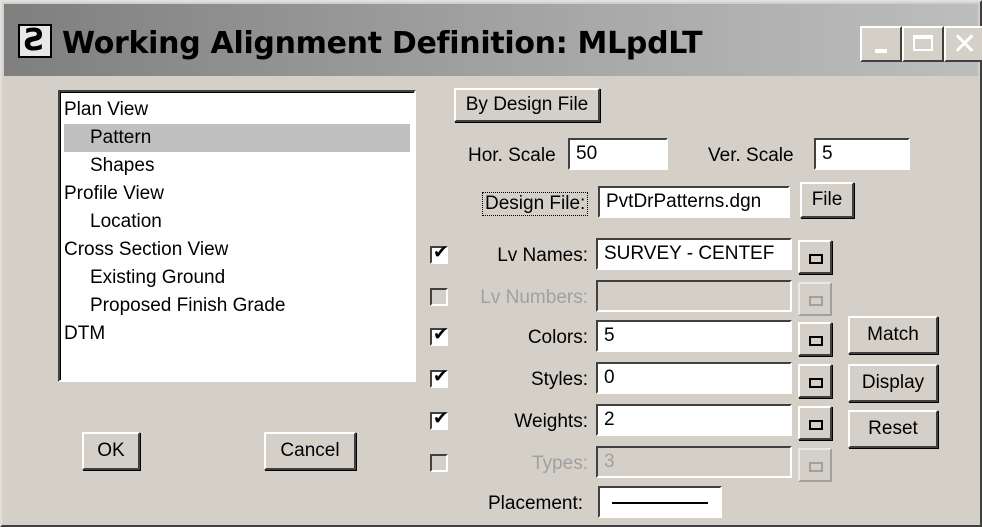 The width and height of the screenshot is (982, 527). I want to click on styles-checkbox: ✔, so click(439, 377).